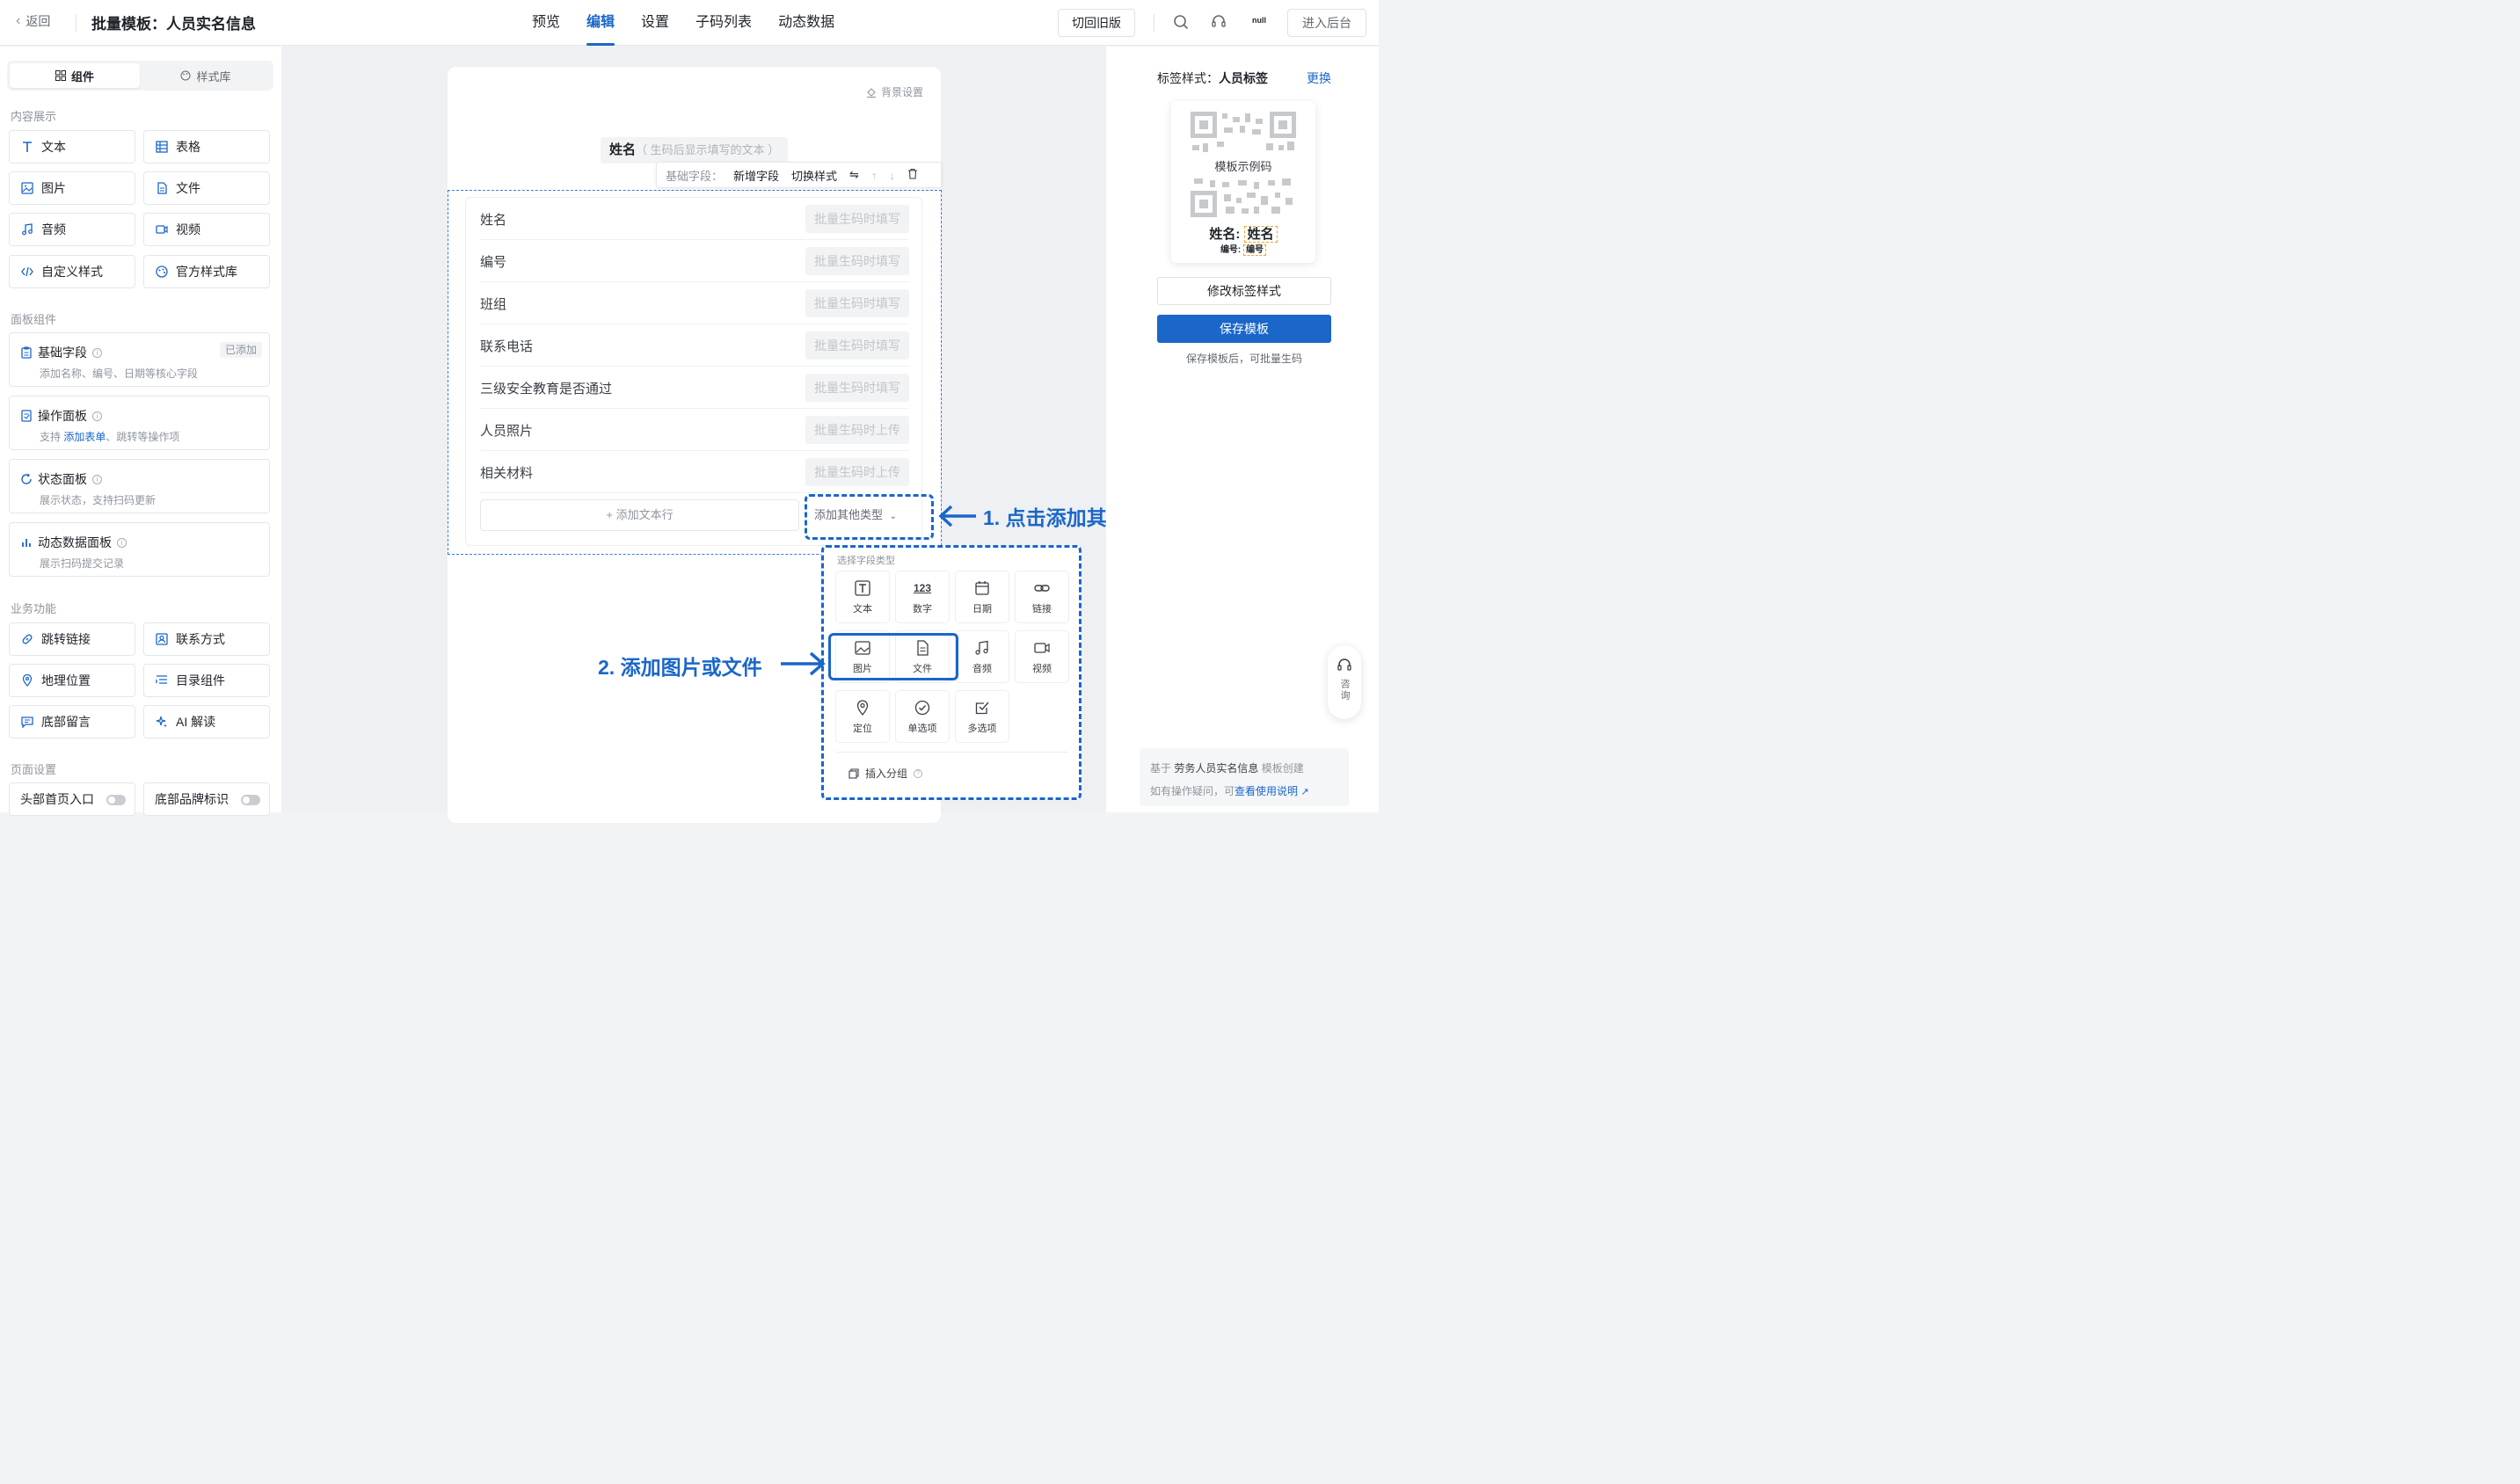 Image resolution: width=2520 pixels, height=1484 pixels. What do you see at coordinates (1304, 792) in the screenshot?
I see `external-link-icon: ↗` at bounding box center [1304, 792].